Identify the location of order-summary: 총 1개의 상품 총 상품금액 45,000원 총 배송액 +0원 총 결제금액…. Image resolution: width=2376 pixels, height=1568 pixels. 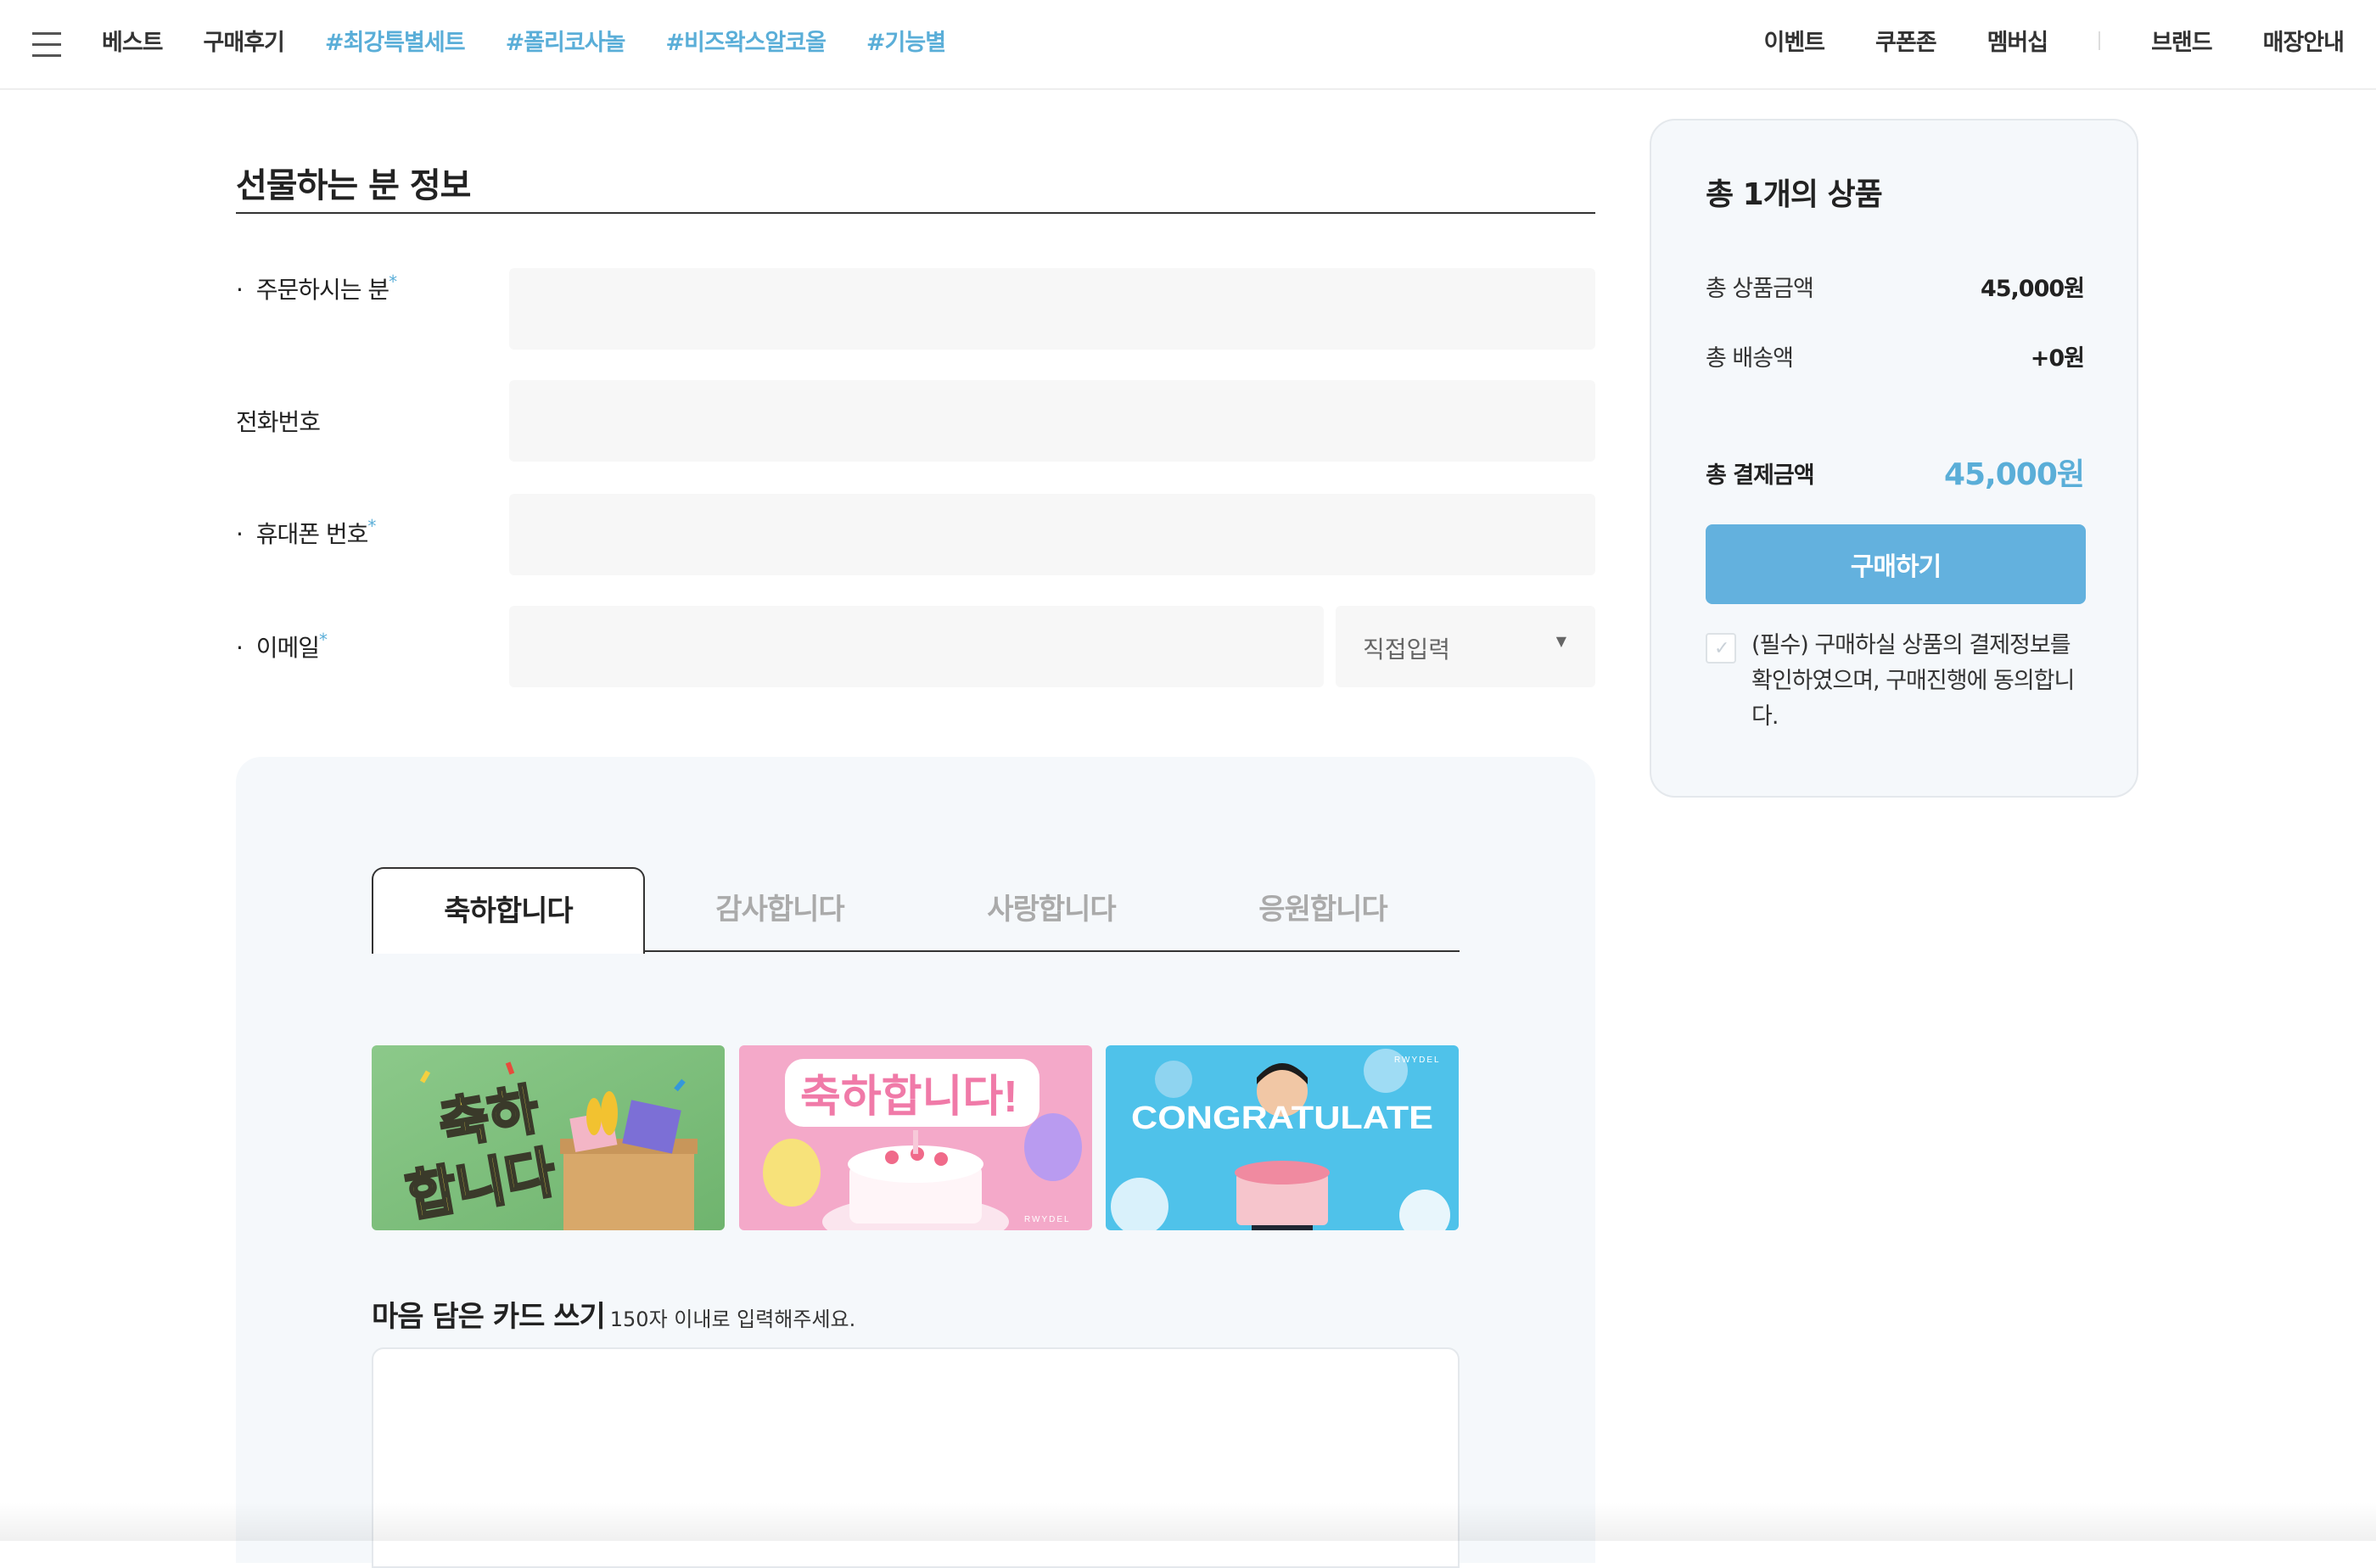
(1894, 458).